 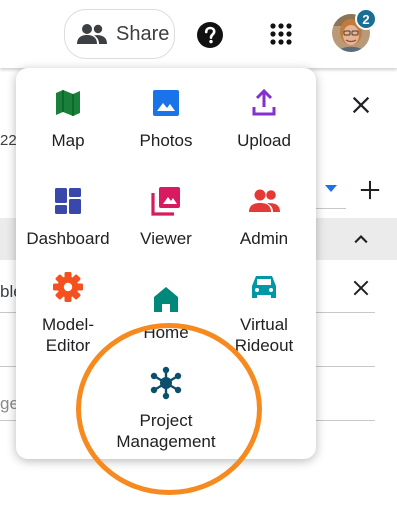 What do you see at coordinates (143, 33) in the screenshot?
I see `share-label: Share` at bounding box center [143, 33].